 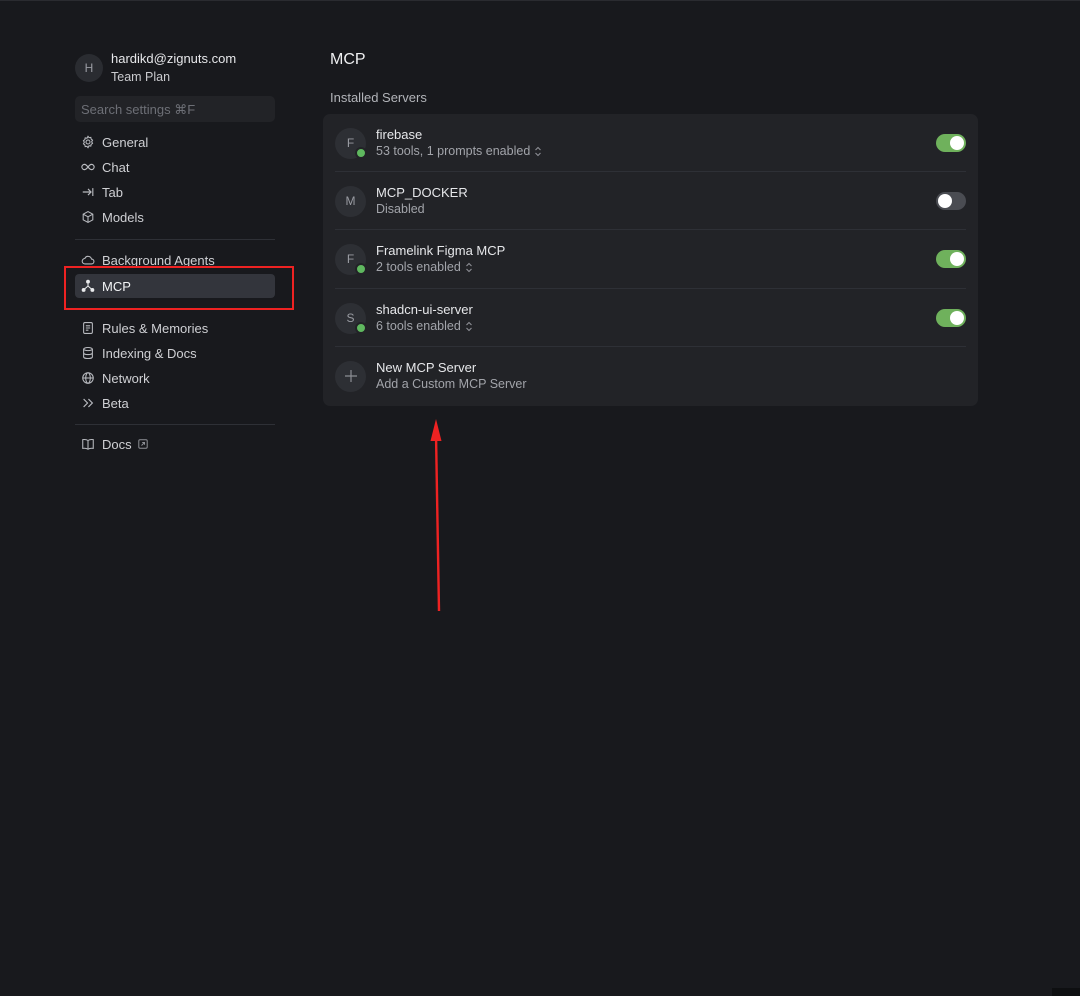 I want to click on section-label: Installed Servers, so click(x=378, y=97).